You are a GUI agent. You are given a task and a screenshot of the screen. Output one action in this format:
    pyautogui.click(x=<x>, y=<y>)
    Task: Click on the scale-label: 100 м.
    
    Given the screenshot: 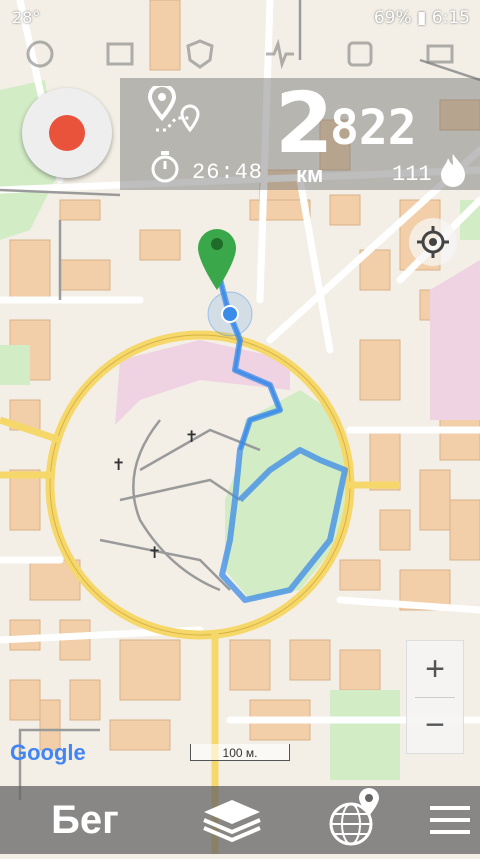 What is the action you would take?
    pyautogui.click(x=240, y=753)
    